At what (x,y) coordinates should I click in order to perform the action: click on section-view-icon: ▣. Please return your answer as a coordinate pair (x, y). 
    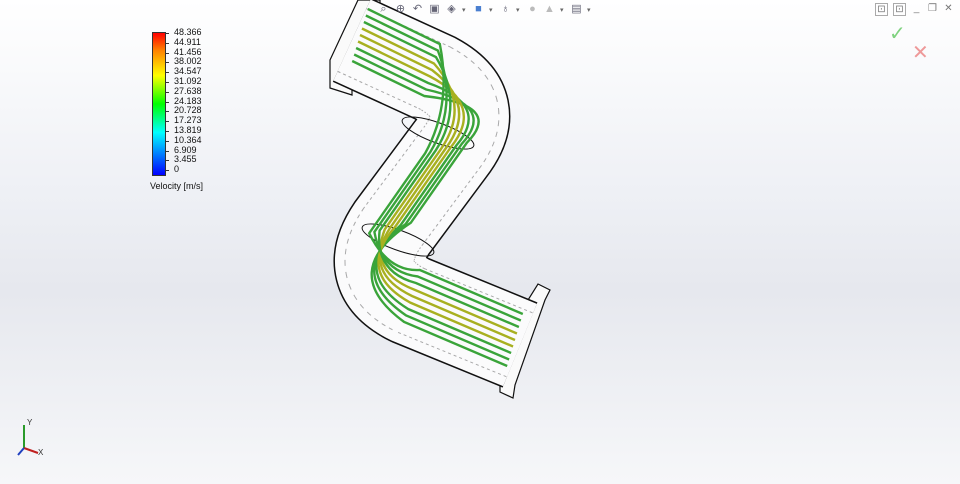
    Looking at the image, I should click on (434, 9).